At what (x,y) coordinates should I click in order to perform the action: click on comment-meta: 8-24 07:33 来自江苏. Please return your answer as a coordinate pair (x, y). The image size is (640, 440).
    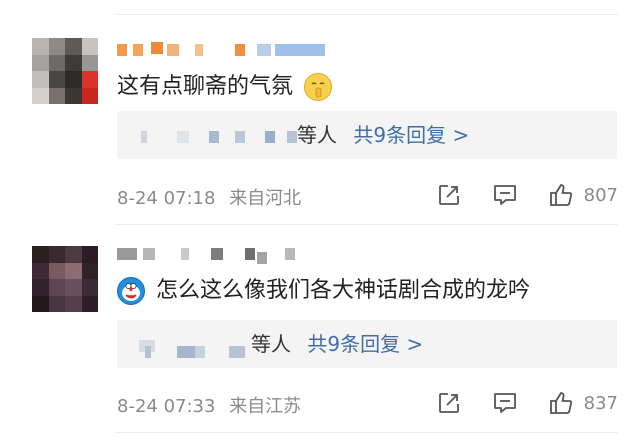
    Looking at the image, I should click on (209, 405).